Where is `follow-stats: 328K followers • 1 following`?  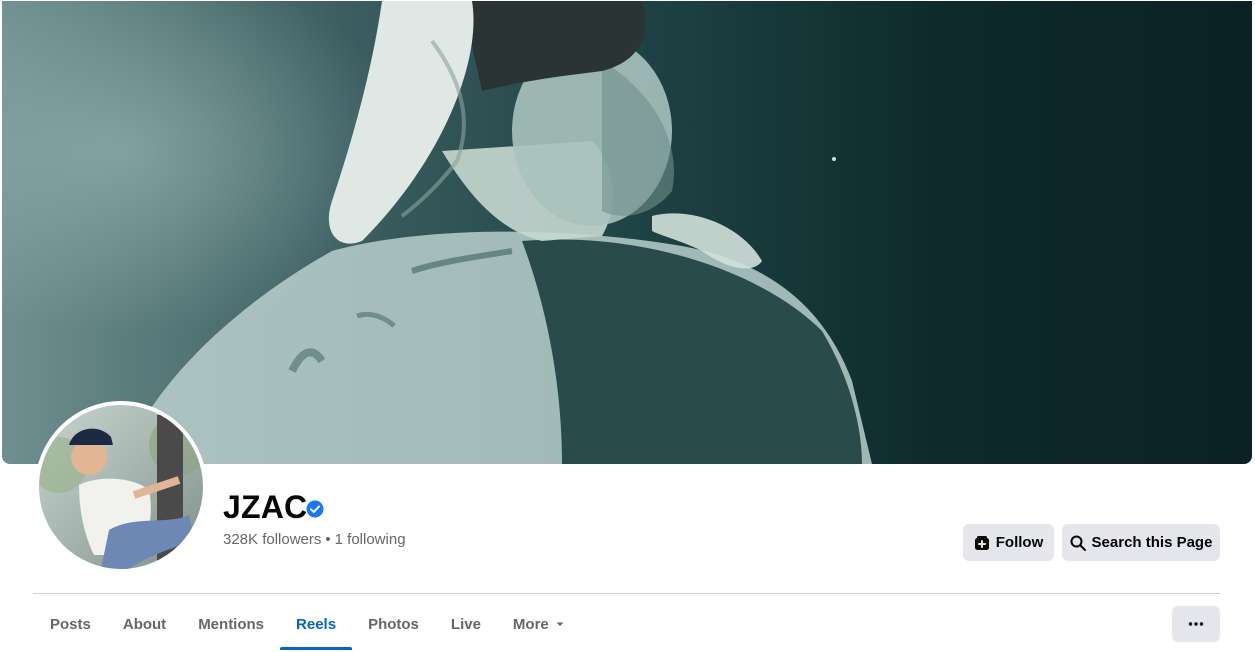
follow-stats: 328K followers • 1 following is located at coordinates (314, 540).